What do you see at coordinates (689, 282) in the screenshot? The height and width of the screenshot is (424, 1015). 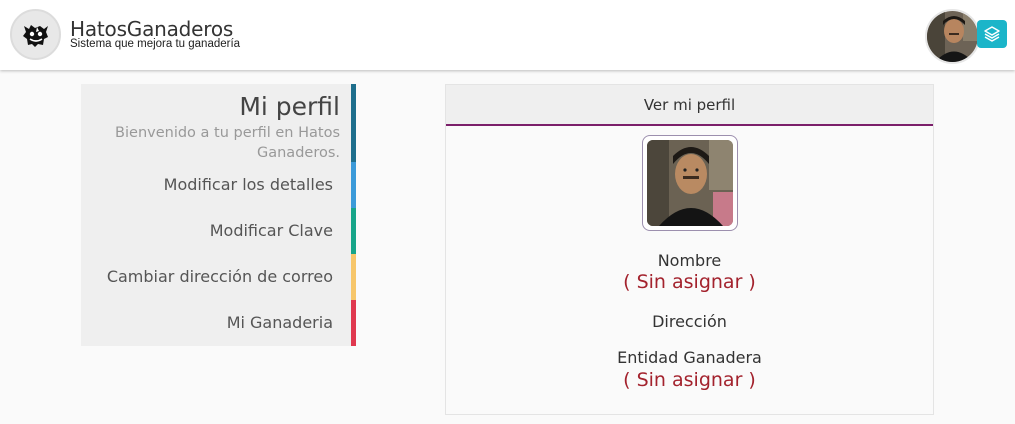 I see `field-value-name: ( Sin asignar )` at bounding box center [689, 282].